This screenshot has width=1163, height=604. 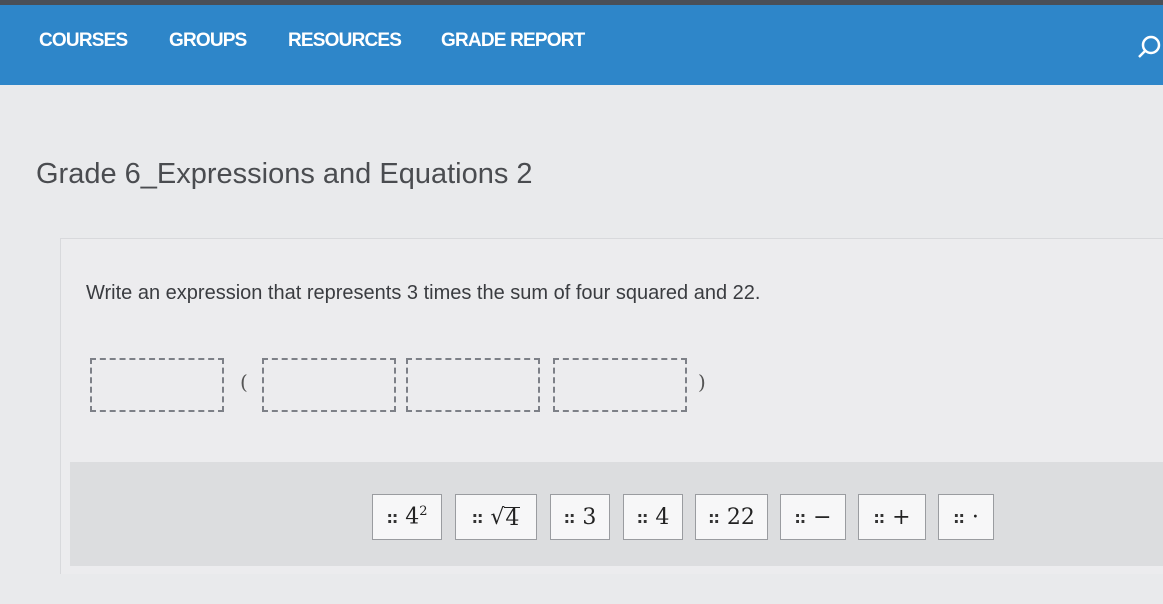 What do you see at coordinates (580, 517) in the screenshot?
I see `tile-three: :: 3` at bounding box center [580, 517].